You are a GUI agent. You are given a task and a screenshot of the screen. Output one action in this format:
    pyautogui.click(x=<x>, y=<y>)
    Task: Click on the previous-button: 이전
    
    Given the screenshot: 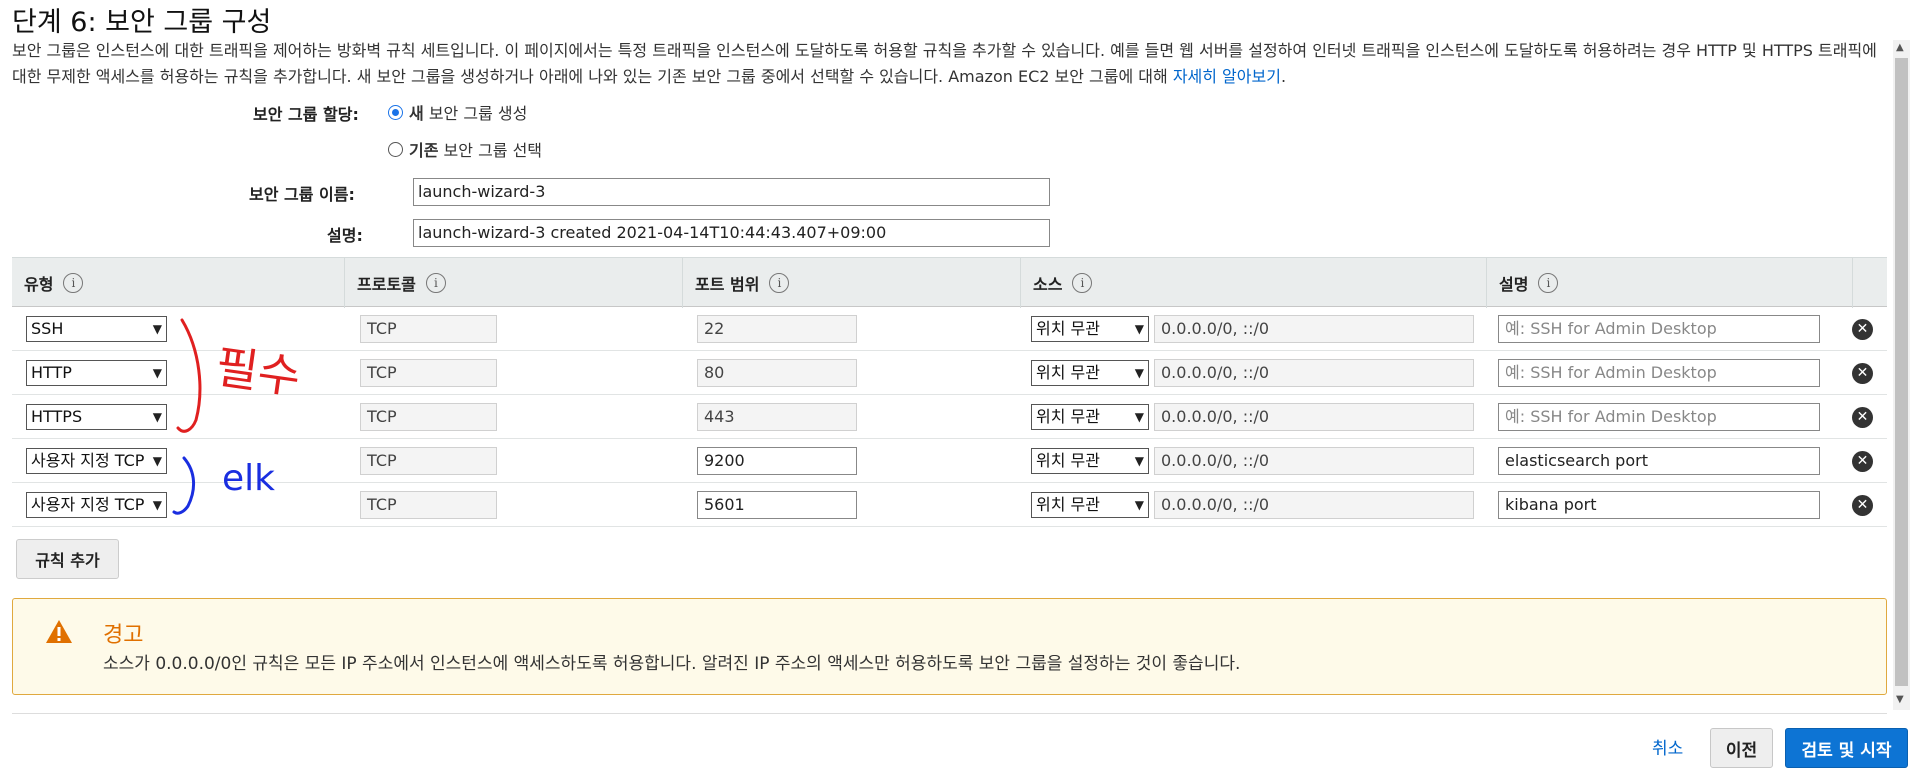 What is the action you would take?
    pyautogui.click(x=1741, y=748)
    